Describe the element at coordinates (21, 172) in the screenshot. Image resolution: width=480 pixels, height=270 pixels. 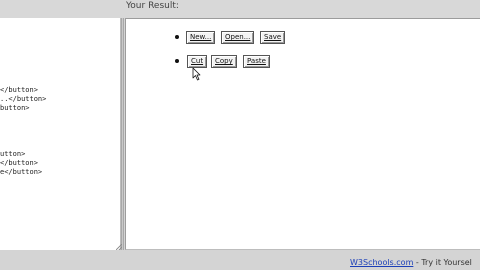
I see `code-line: e</button>` at that location.